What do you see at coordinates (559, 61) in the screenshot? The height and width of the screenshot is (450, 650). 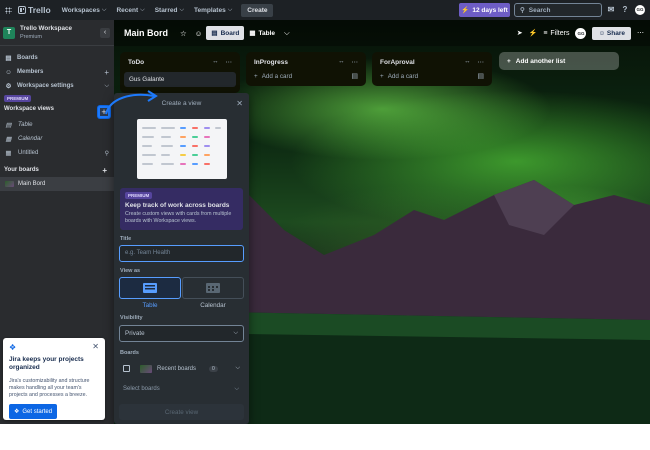 I see `add-list-button: + Add another list` at bounding box center [559, 61].